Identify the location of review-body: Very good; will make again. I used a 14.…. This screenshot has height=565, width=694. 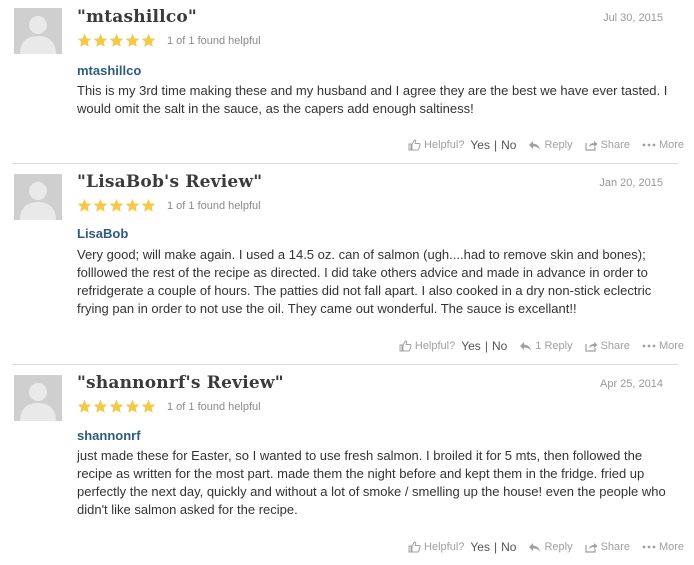
(364, 281).